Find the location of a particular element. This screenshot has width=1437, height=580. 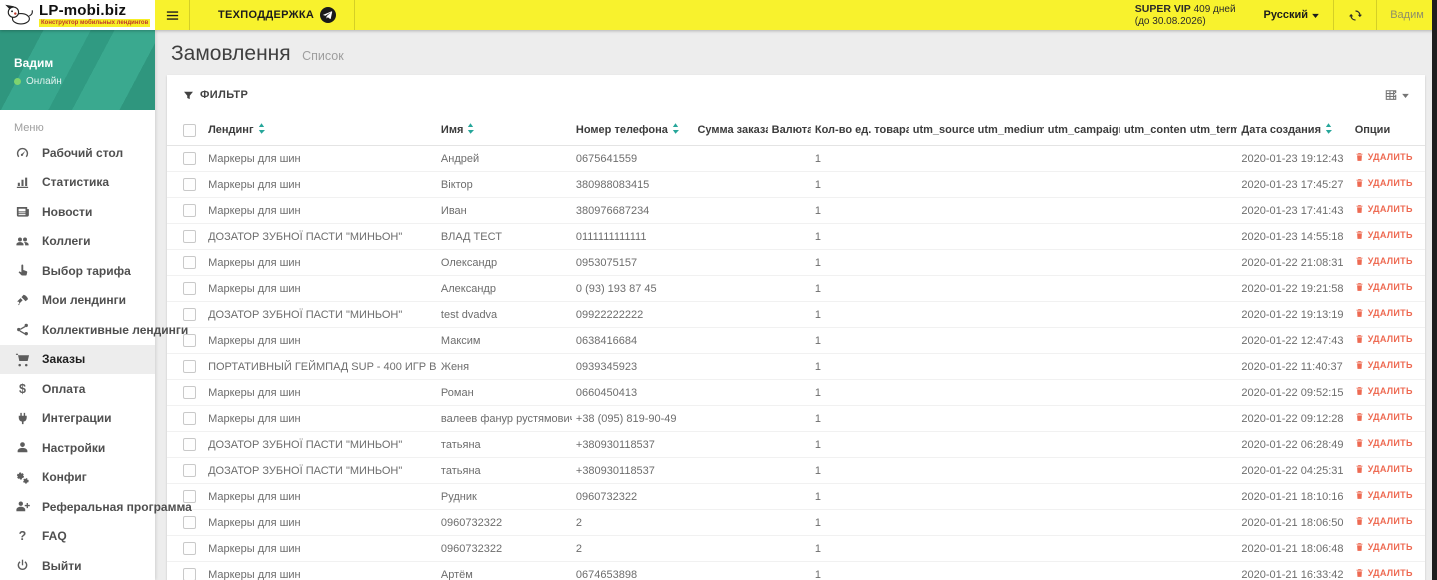

sidebar-item-tariff: Выбор тарифа is located at coordinates (77, 271).